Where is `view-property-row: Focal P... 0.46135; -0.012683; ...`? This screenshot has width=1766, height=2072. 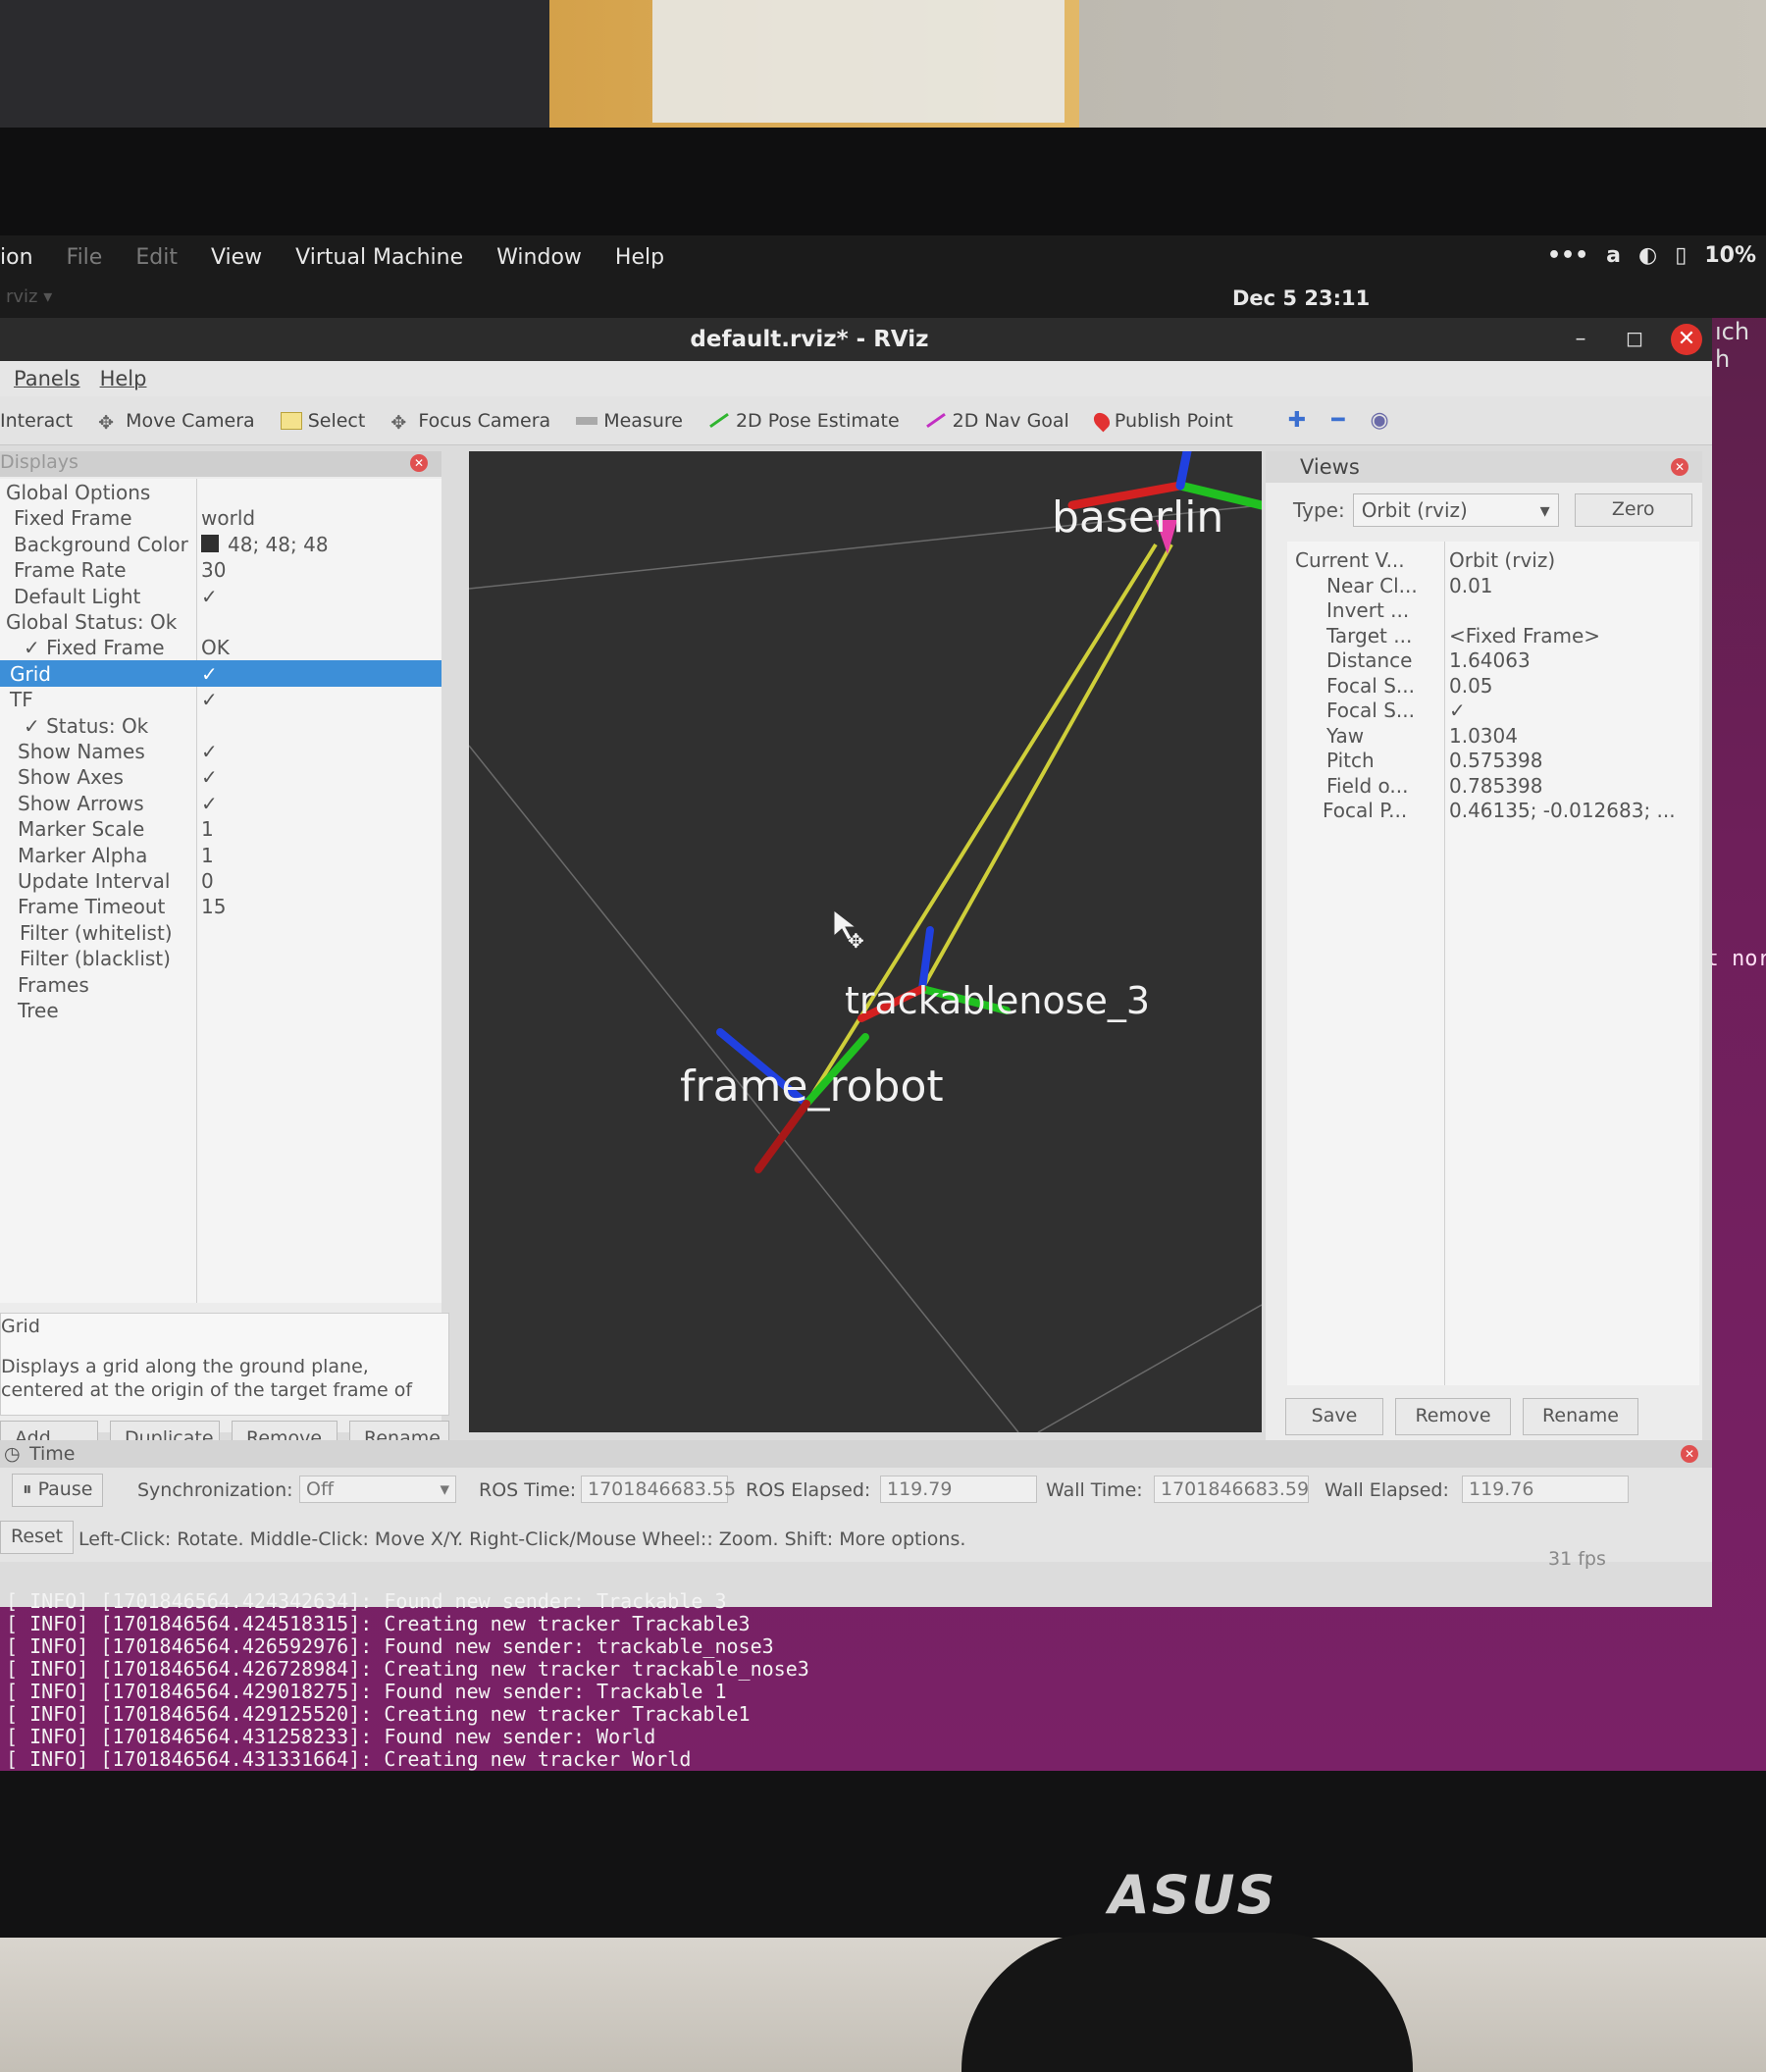
view-property-row: Focal P... 0.46135; -0.012683; ... is located at coordinates (1493, 810).